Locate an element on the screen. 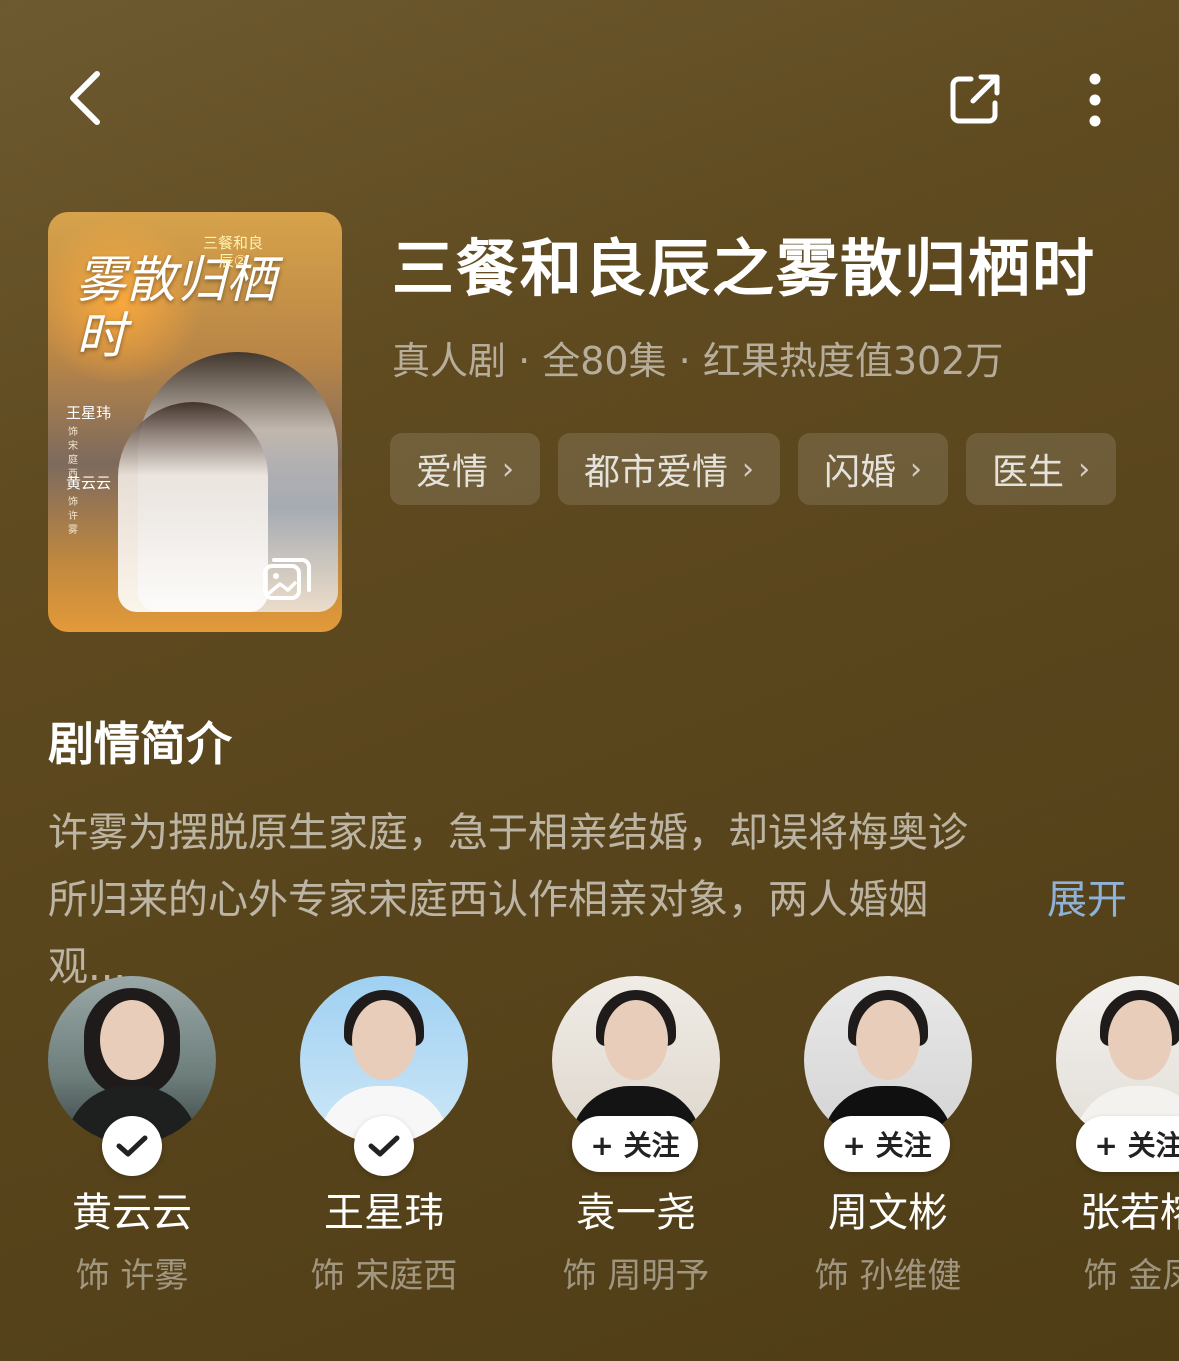  tag-chip: 爱情 › is located at coordinates (465, 469).